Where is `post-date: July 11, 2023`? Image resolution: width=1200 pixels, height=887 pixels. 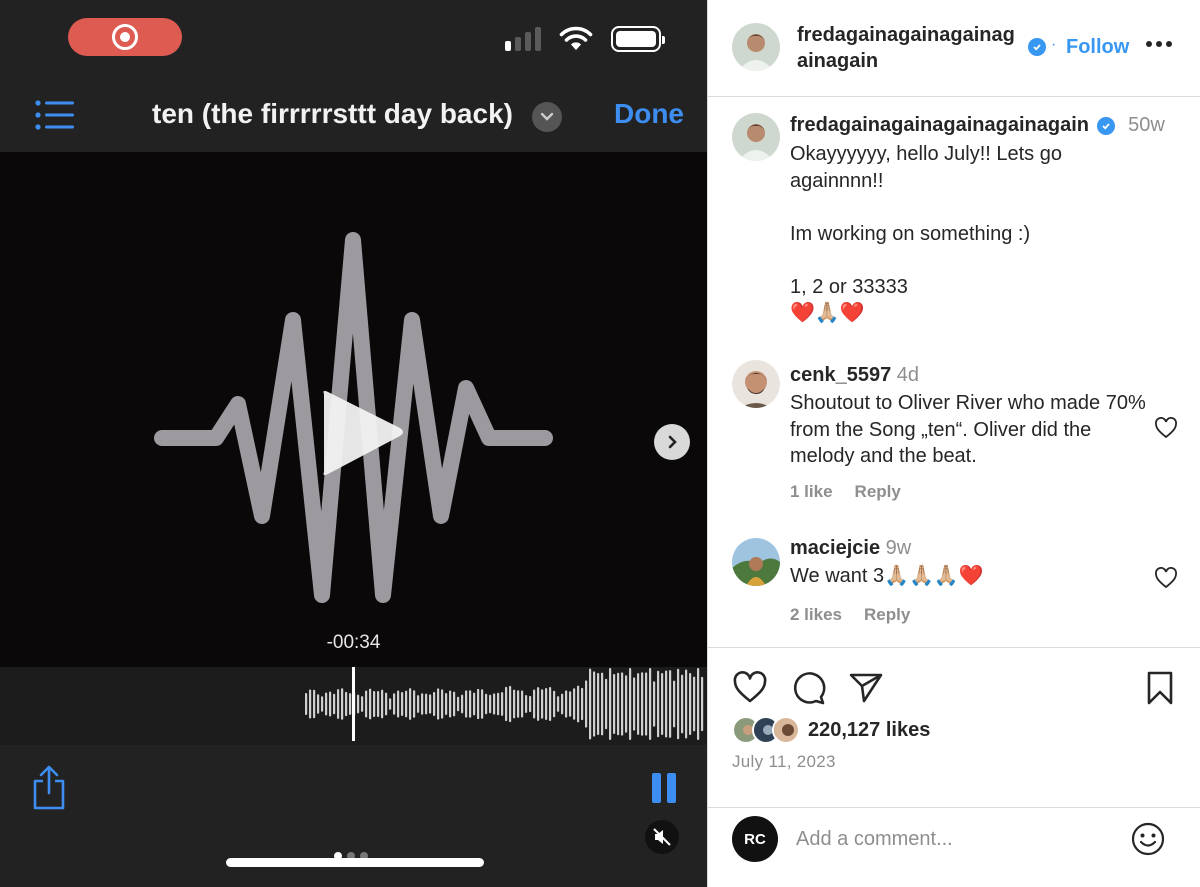 post-date: July 11, 2023 is located at coordinates (784, 762).